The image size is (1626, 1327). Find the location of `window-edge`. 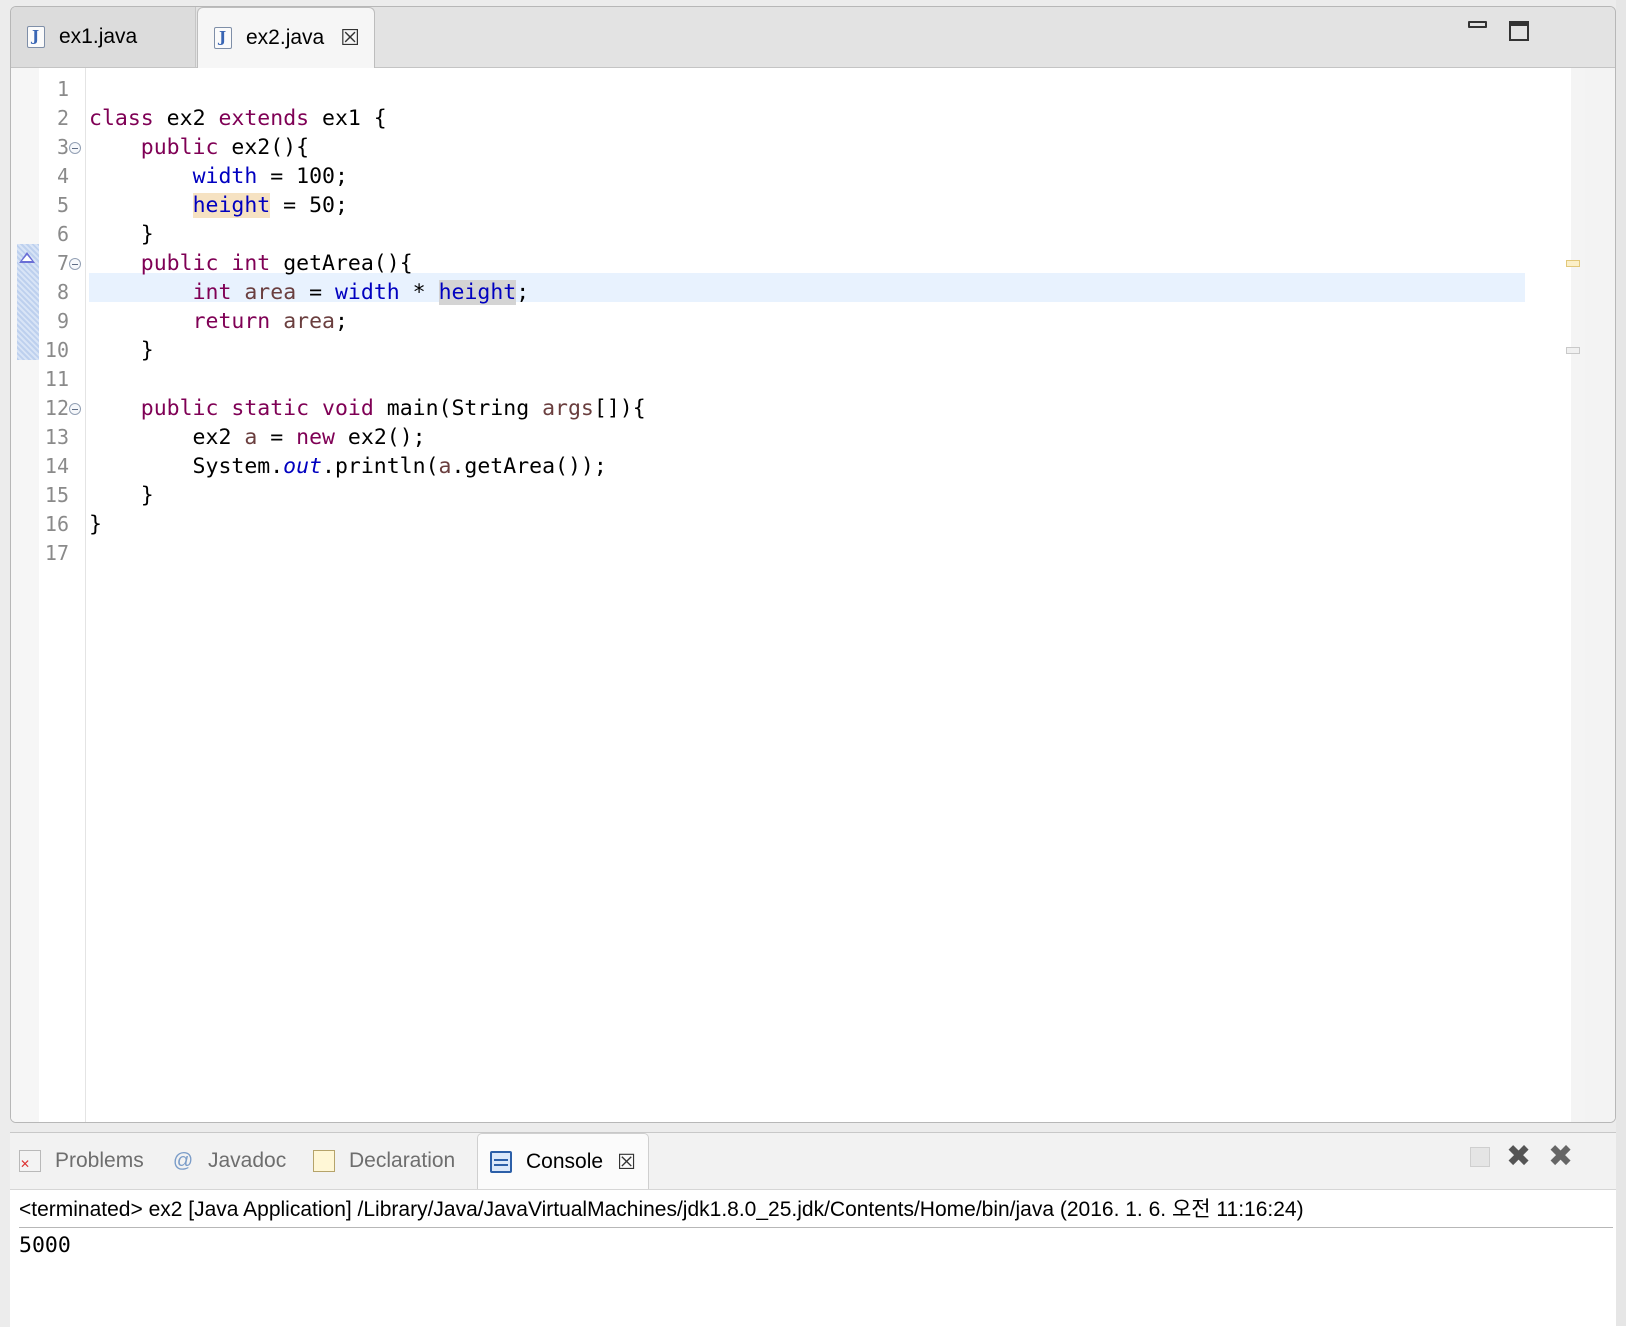

window-edge is located at coordinates (1621, 663).